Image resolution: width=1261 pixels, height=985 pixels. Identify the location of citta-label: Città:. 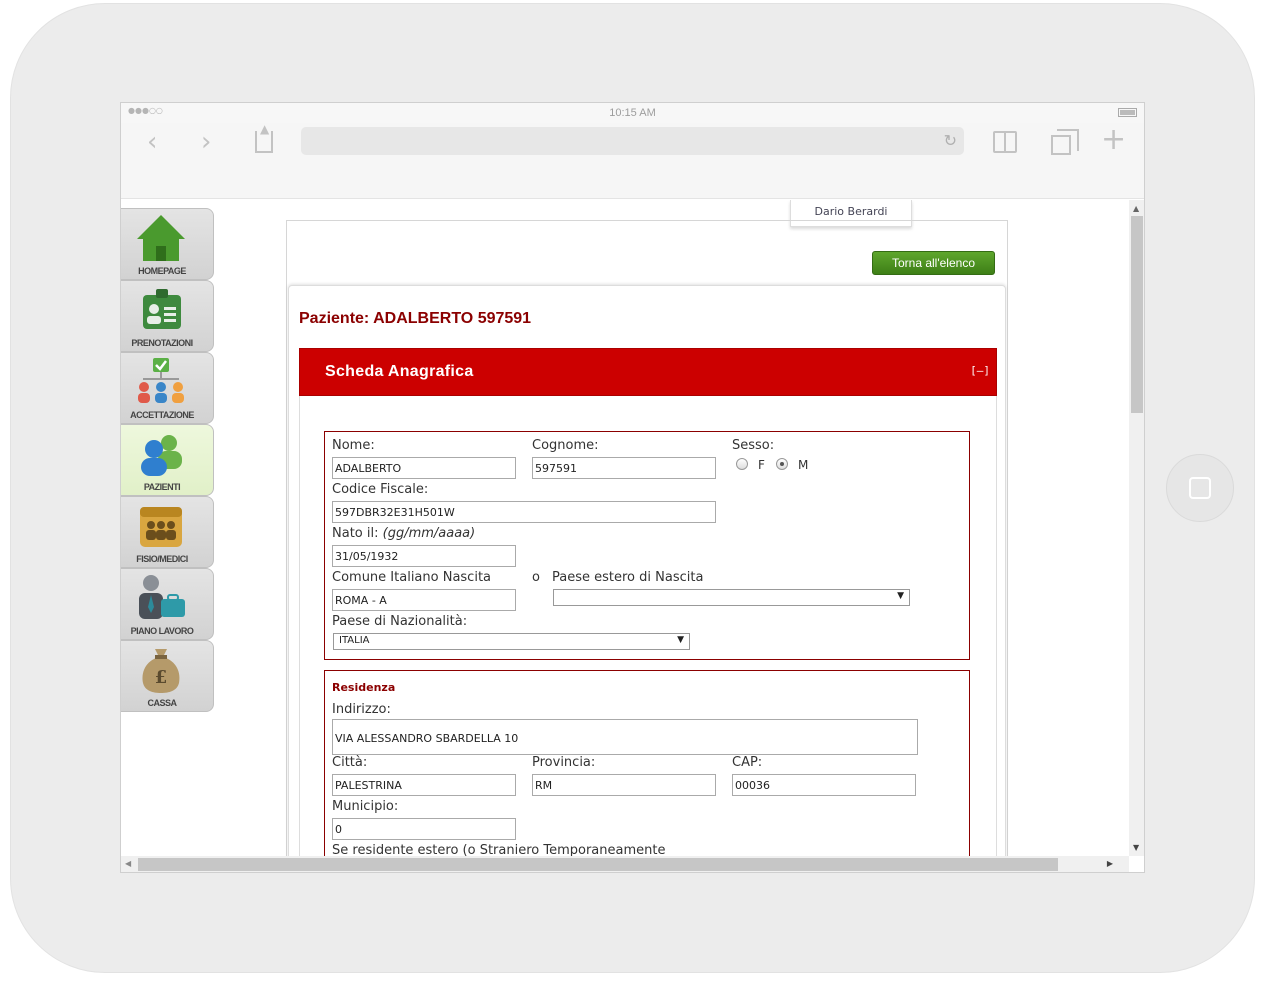
(350, 762).